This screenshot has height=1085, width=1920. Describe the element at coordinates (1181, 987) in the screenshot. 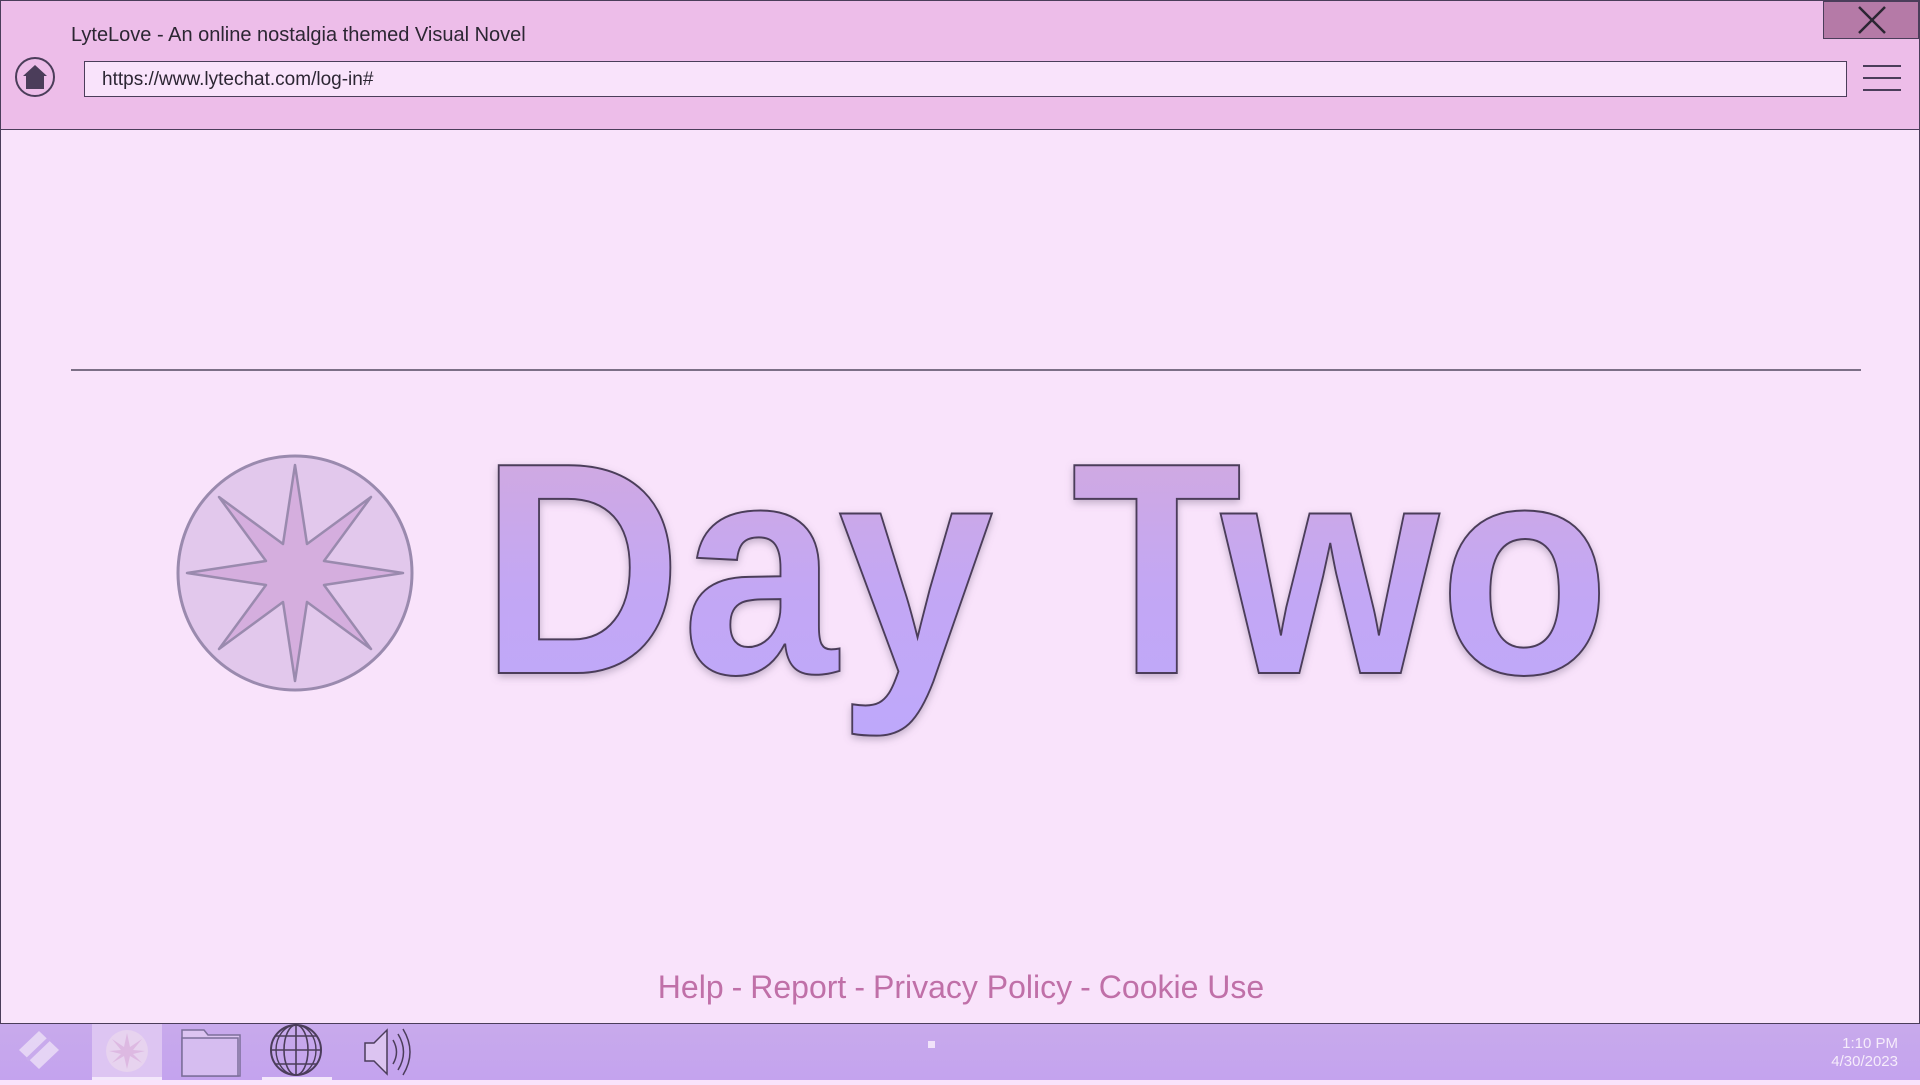

I see `cookie-use-link: Cookie Use` at that location.